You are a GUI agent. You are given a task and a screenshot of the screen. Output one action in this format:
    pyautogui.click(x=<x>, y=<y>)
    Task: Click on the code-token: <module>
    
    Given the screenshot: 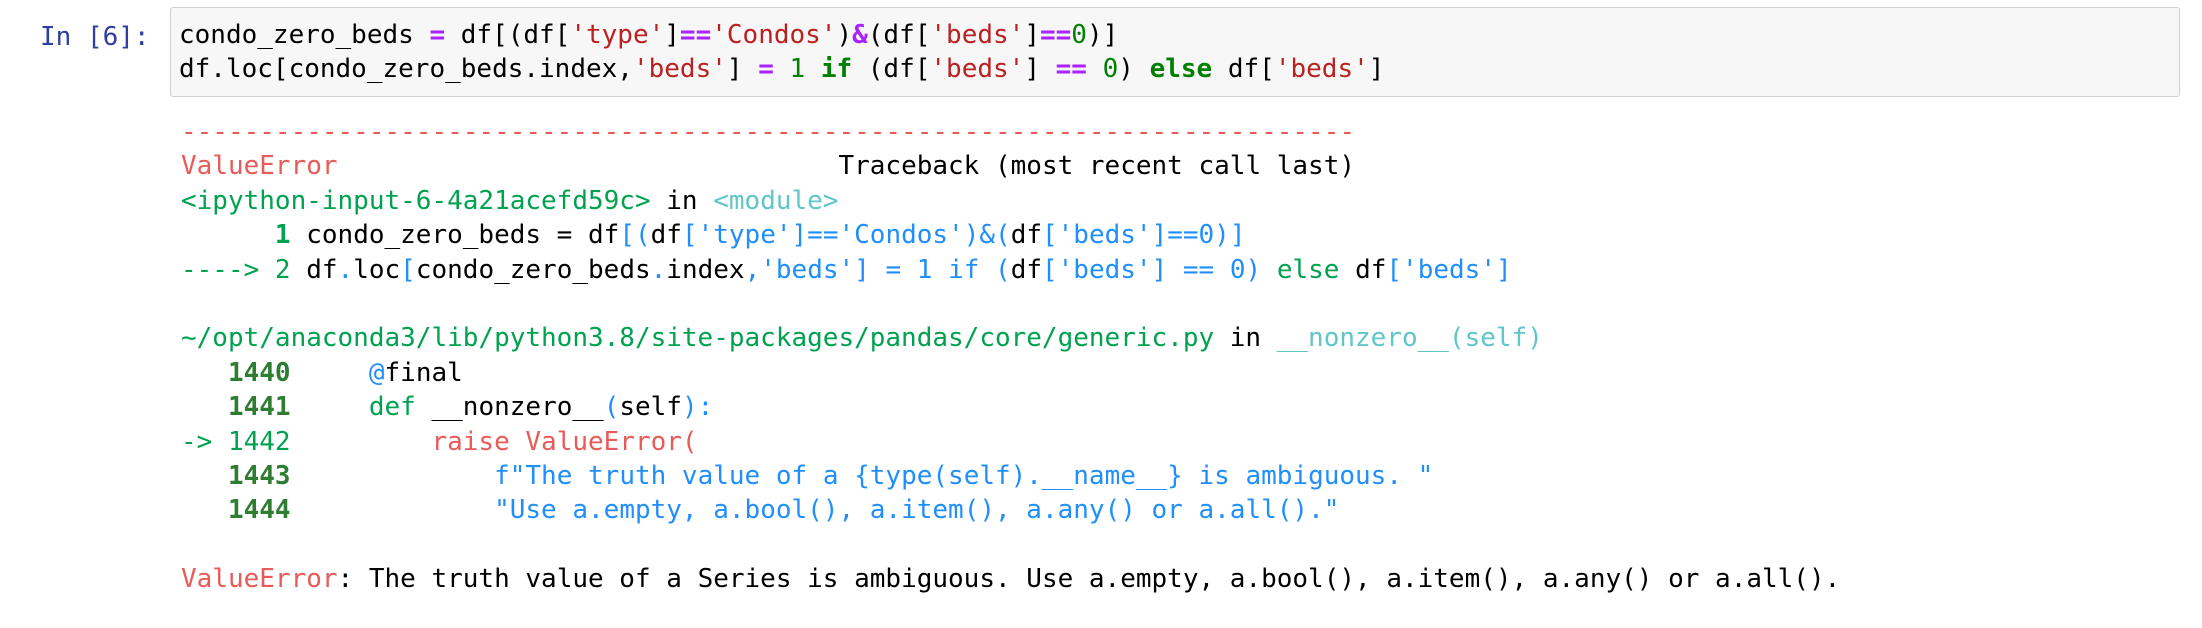 What is the action you would take?
    pyautogui.click(x=776, y=200)
    